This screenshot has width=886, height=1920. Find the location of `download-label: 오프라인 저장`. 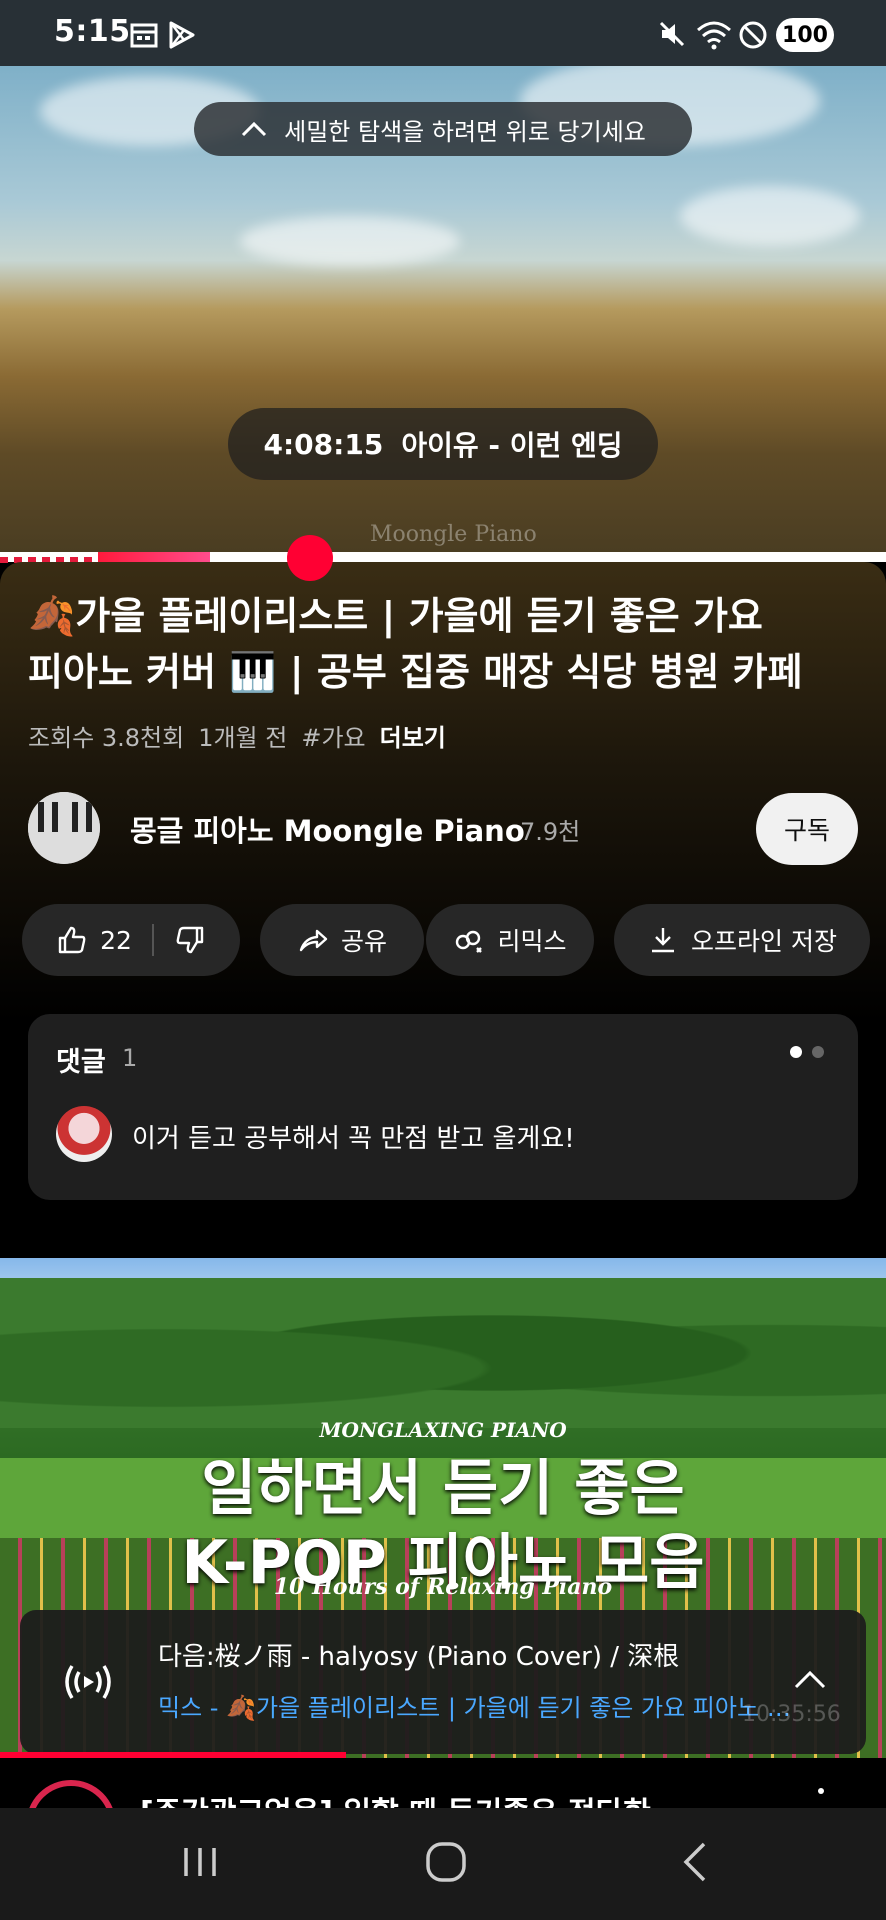

download-label: 오프라인 저장 is located at coordinates (764, 941).